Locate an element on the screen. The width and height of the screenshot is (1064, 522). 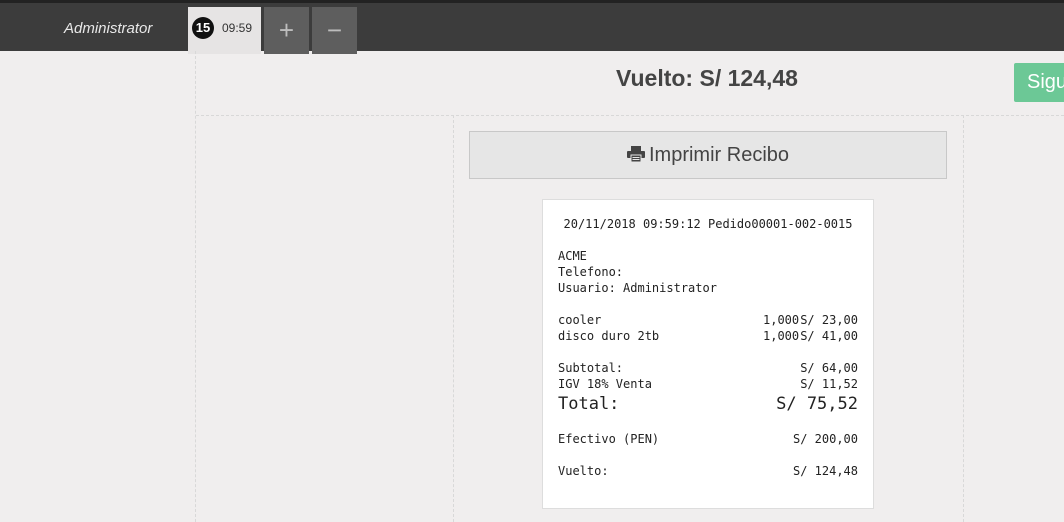
subtotal-value: S/ 64,00 is located at coordinates (829, 368).